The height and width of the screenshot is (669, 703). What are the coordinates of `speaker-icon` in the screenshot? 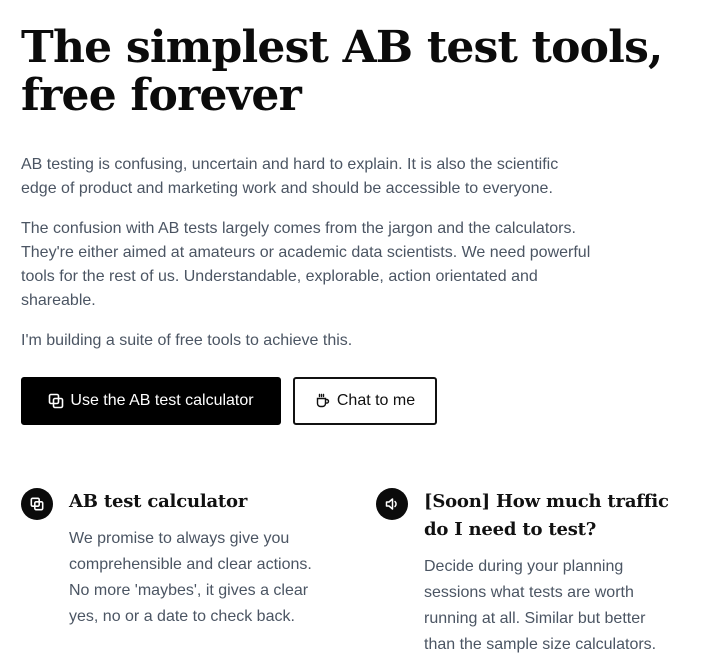 It's located at (392, 504).